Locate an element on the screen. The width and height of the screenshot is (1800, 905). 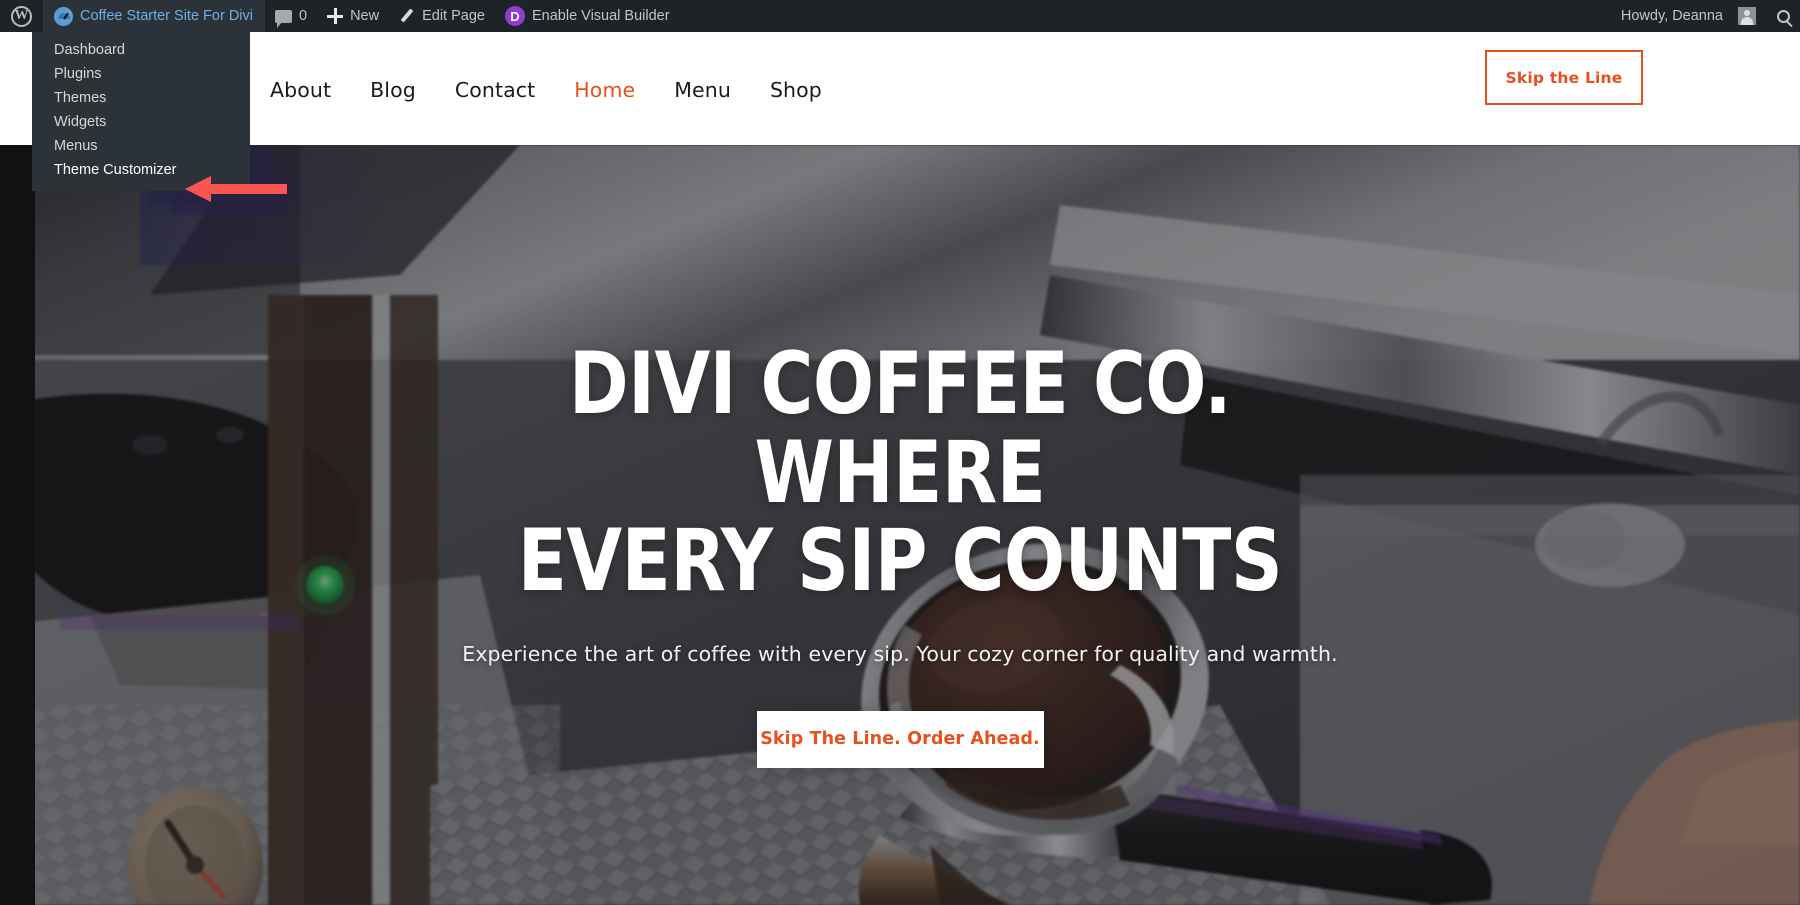
wordpress-logo-button is located at coordinates (21, 16).